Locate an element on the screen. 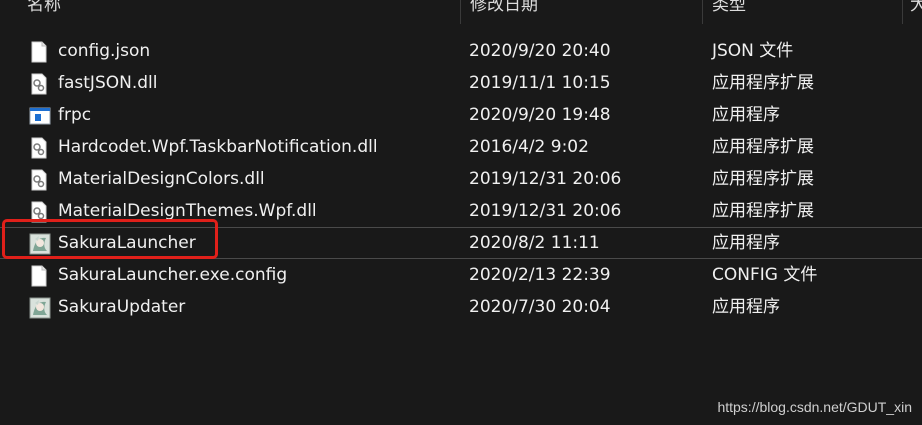 This screenshot has height=425, width=922. column-header-name: 名称 is located at coordinates (242, 11).